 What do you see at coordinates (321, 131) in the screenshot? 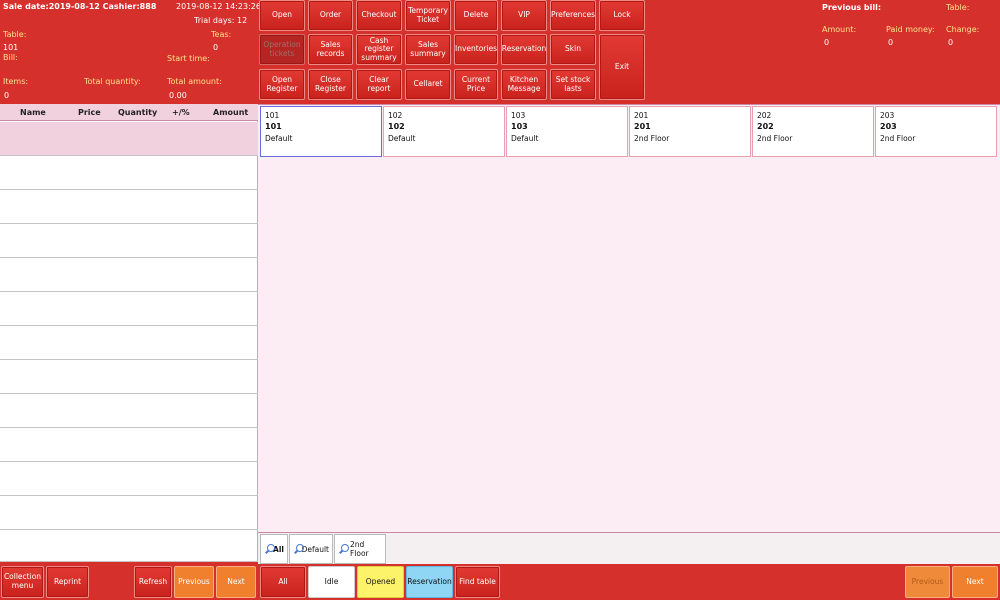
I see `table-card-101: 101 101 Default` at bounding box center [321, 131].